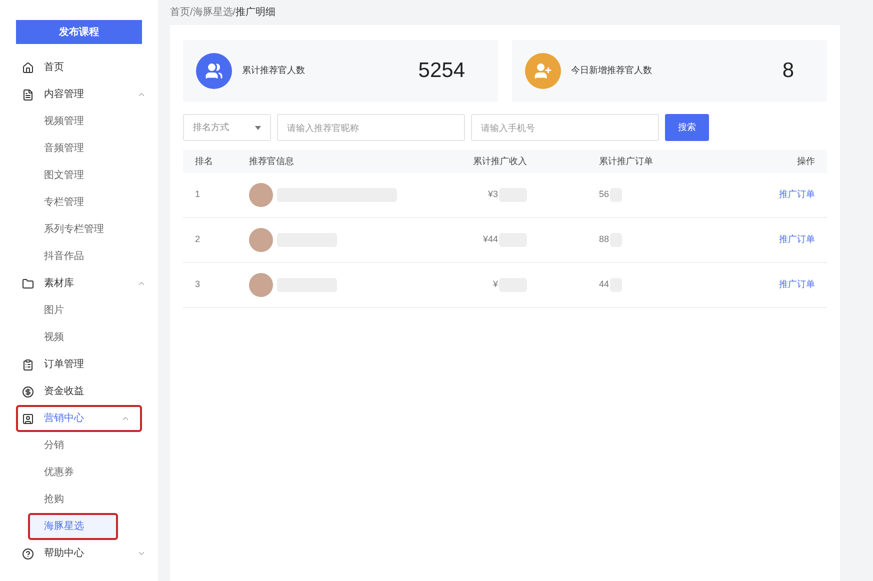 The image size is (873, 581). Describe the element at coordinates (64, 149) in the screenshot. I see `item-label: 音频管理` at that location.